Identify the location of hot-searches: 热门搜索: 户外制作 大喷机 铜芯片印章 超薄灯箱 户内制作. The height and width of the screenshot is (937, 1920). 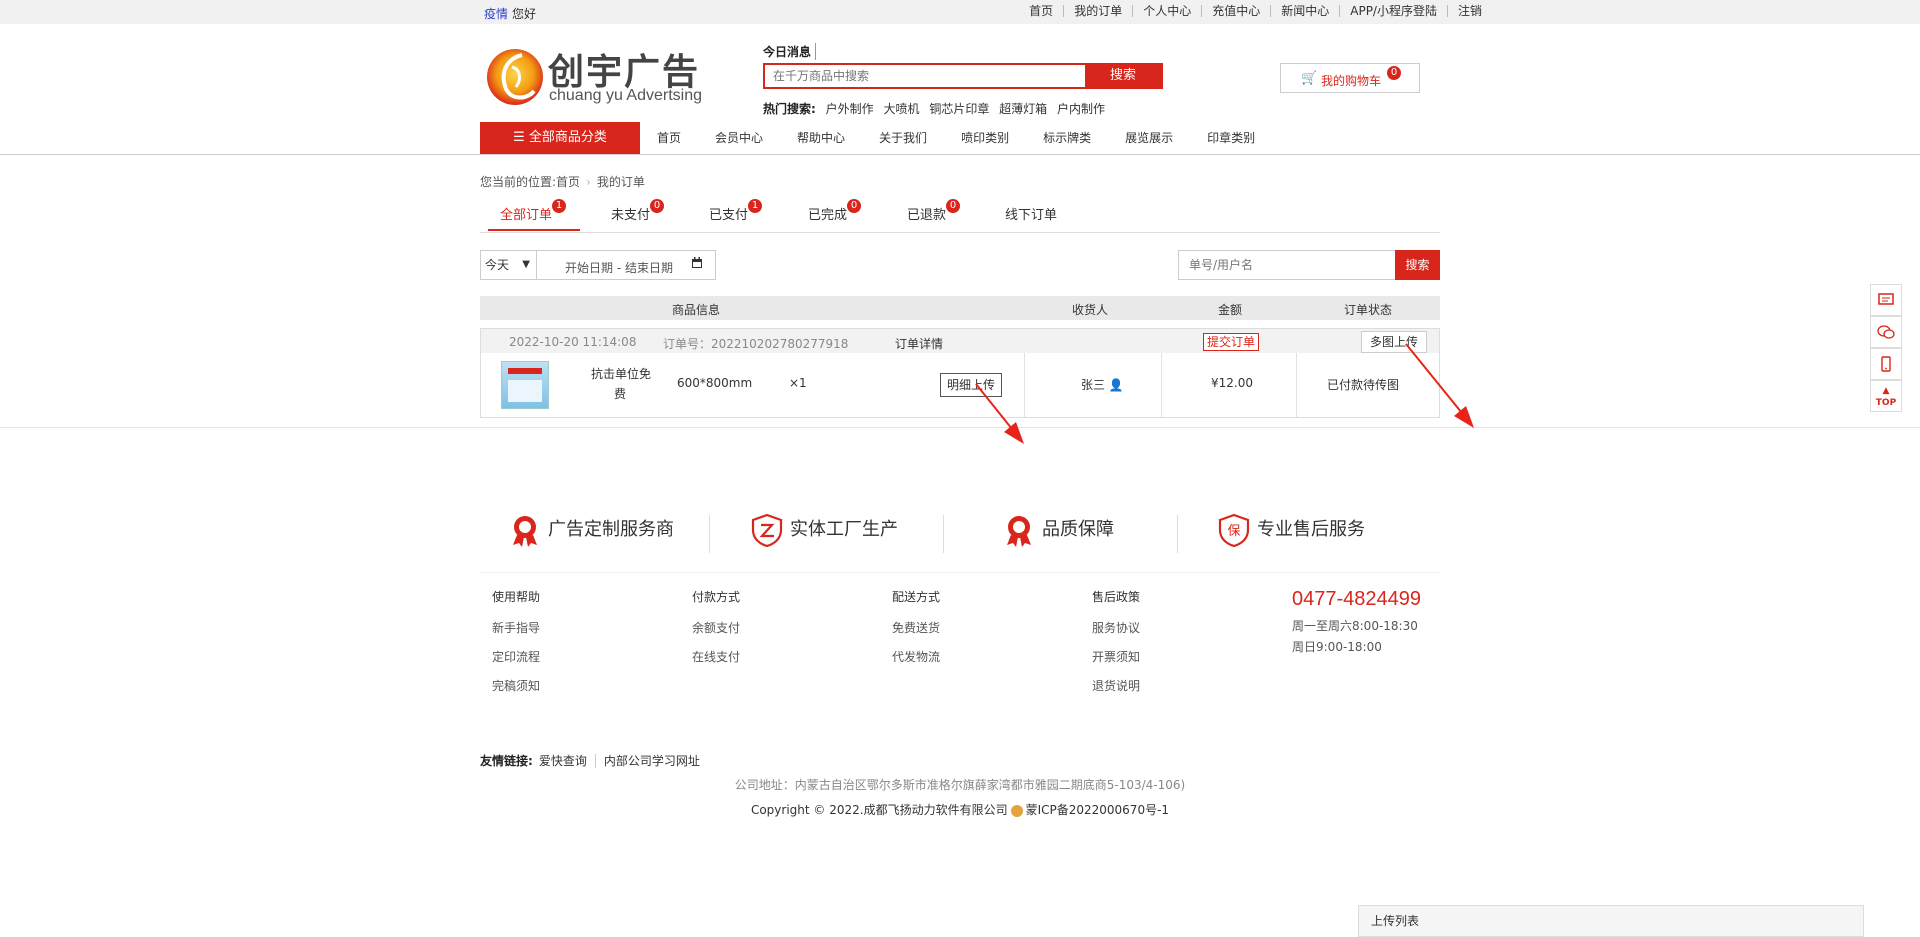
(937, 108).